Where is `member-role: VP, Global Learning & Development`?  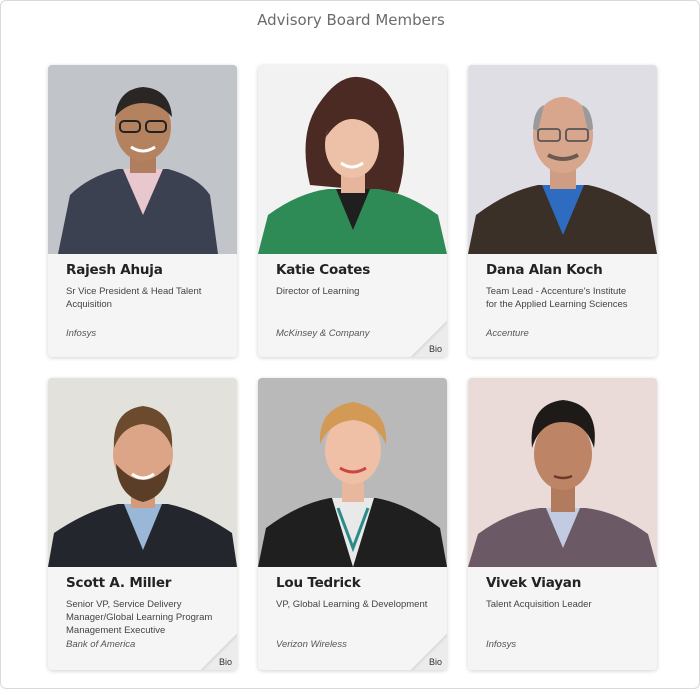
member-role: VP, Global Learning & Development is located at coordinates (352, 604).